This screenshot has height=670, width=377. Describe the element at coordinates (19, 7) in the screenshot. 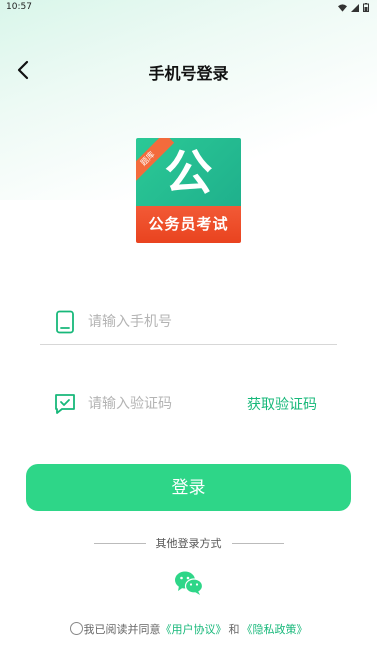

I see `status-time: 10:57` at that location.